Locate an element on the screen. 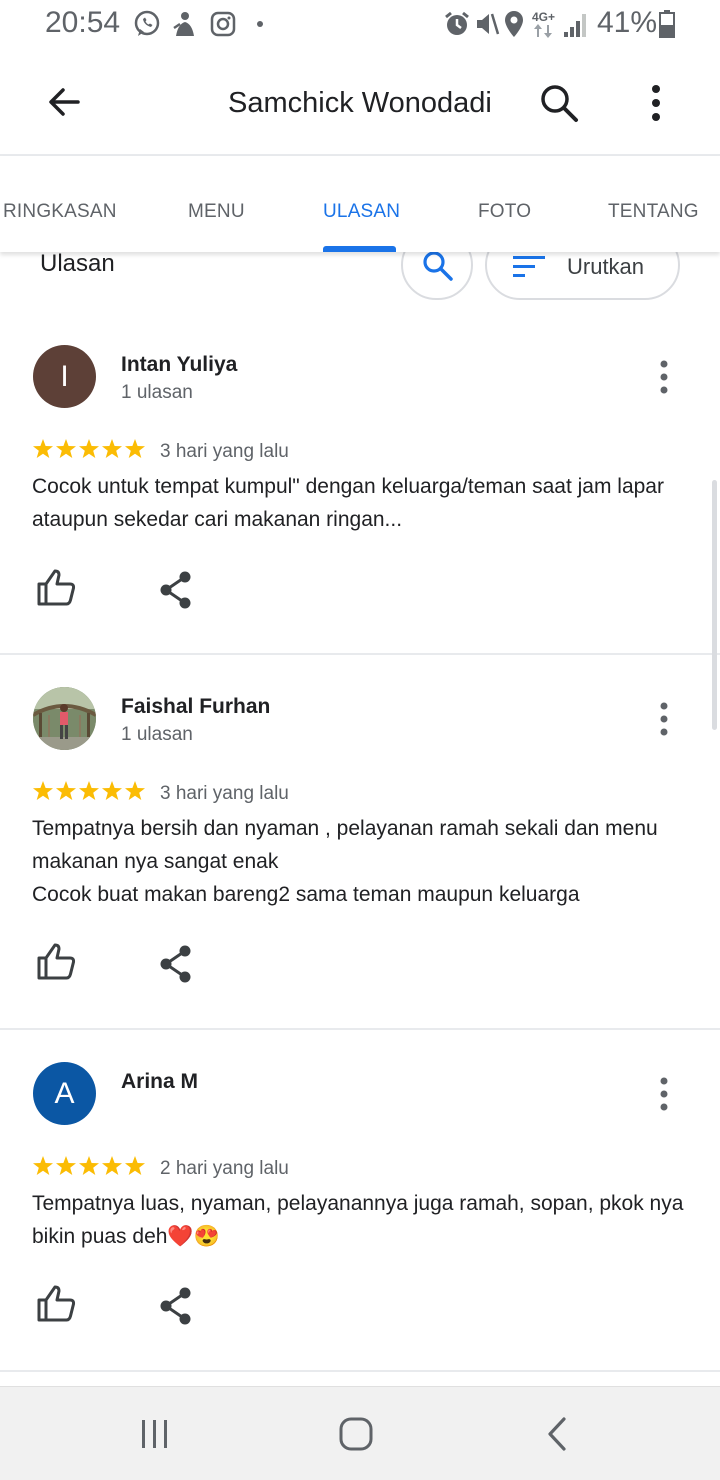  tab-foto: FOTO is located at coordinates (504, 212).